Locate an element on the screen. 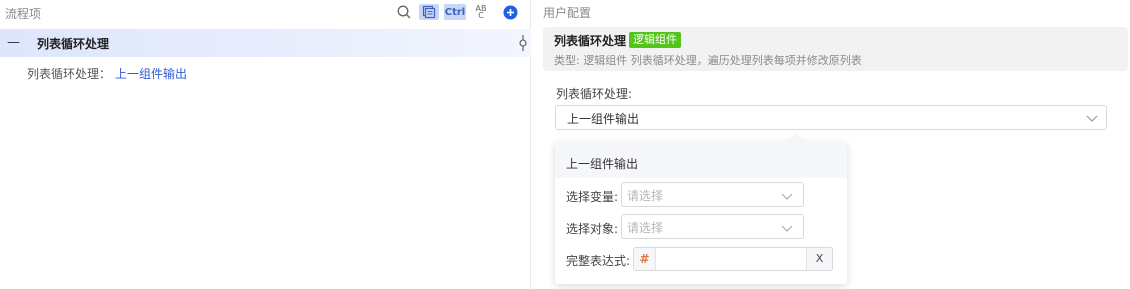 The width and height of the screenshot is (1130, 289). tree-node-title: 列表循环处理 is located at coordinates (73, 43).